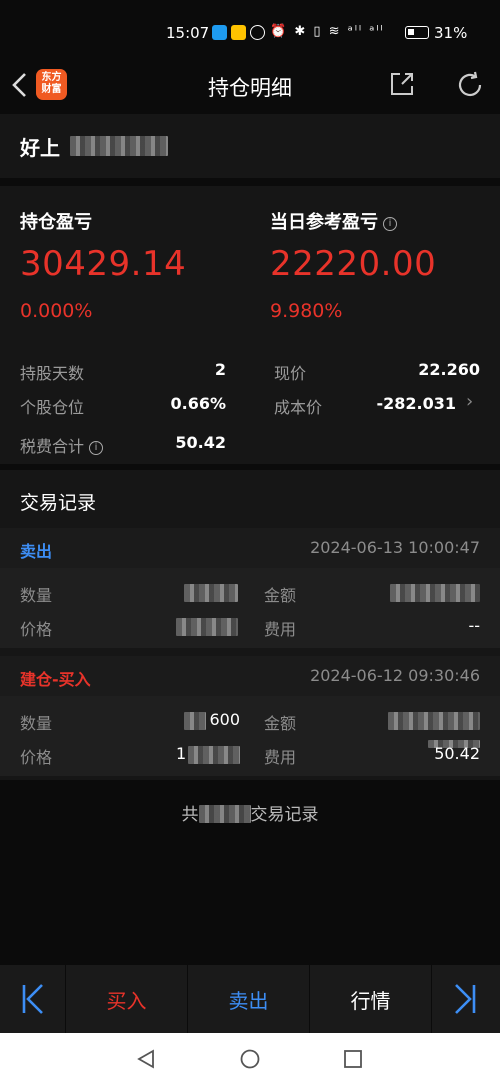 The image size is (500, 1085). I want to click on price-value: 22.260, so click(449, 369).